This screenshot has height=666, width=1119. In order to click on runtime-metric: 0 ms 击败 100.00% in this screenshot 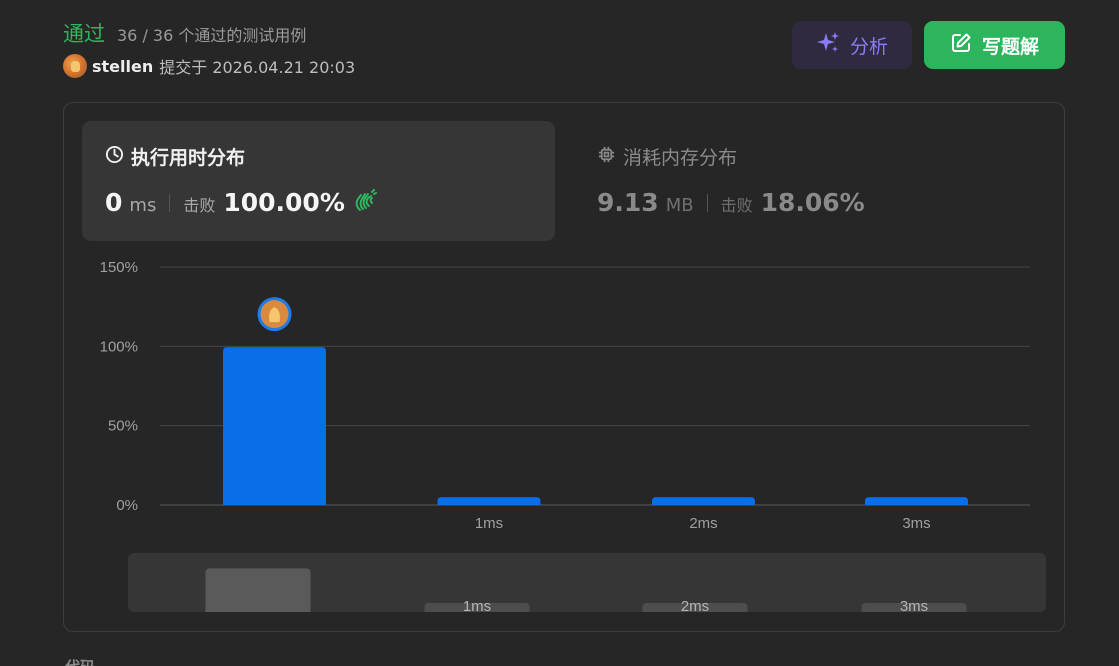, I will do `click(241, 202)`.